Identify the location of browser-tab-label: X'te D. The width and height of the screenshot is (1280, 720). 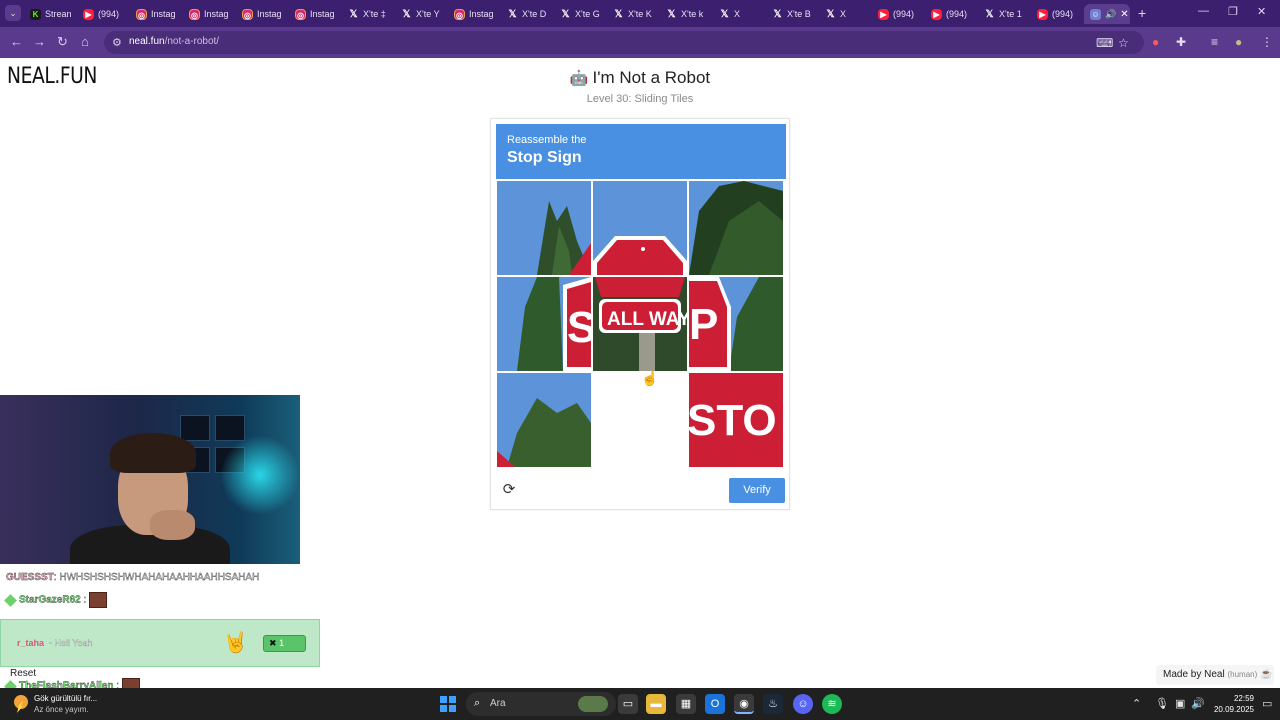
(534, 14).